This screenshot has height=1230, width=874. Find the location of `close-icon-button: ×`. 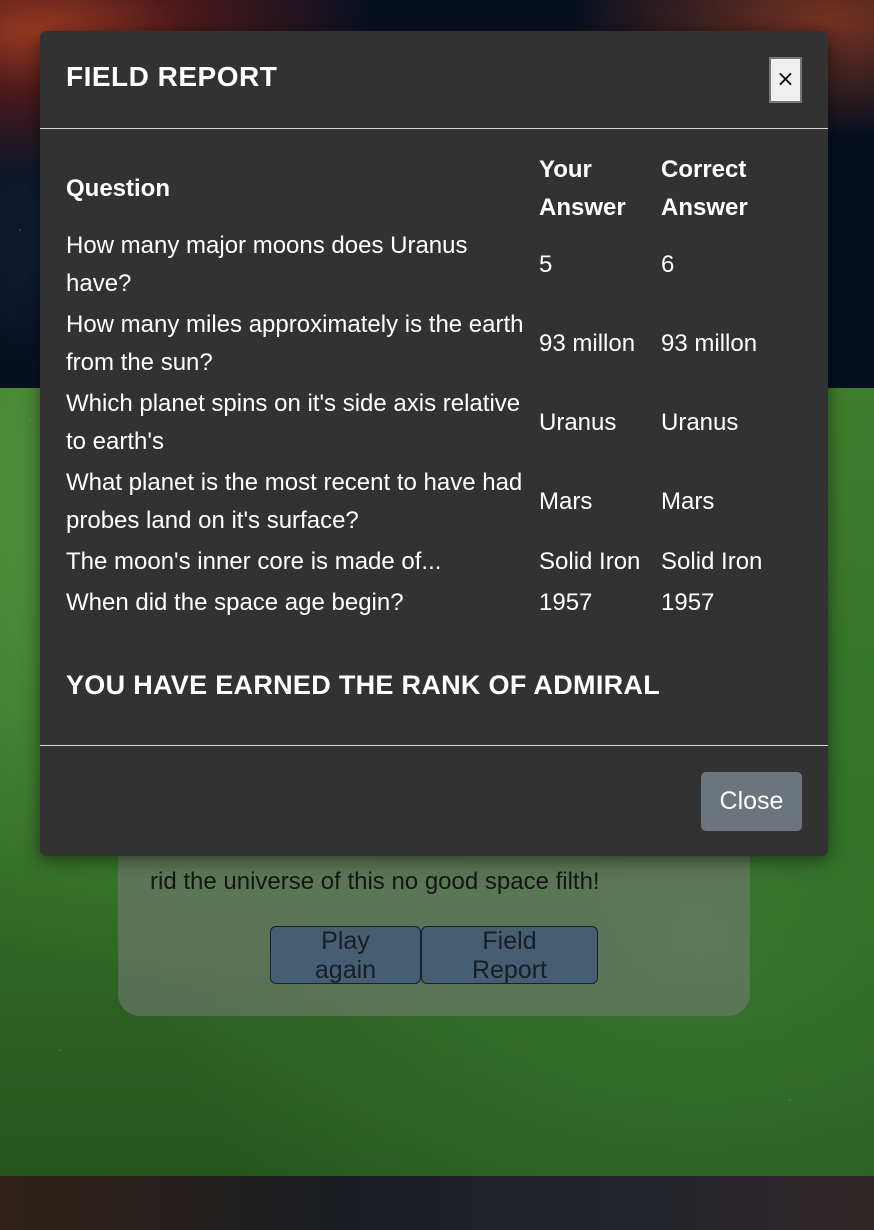

close-icon-button: × is located at coordinates (785, 80).